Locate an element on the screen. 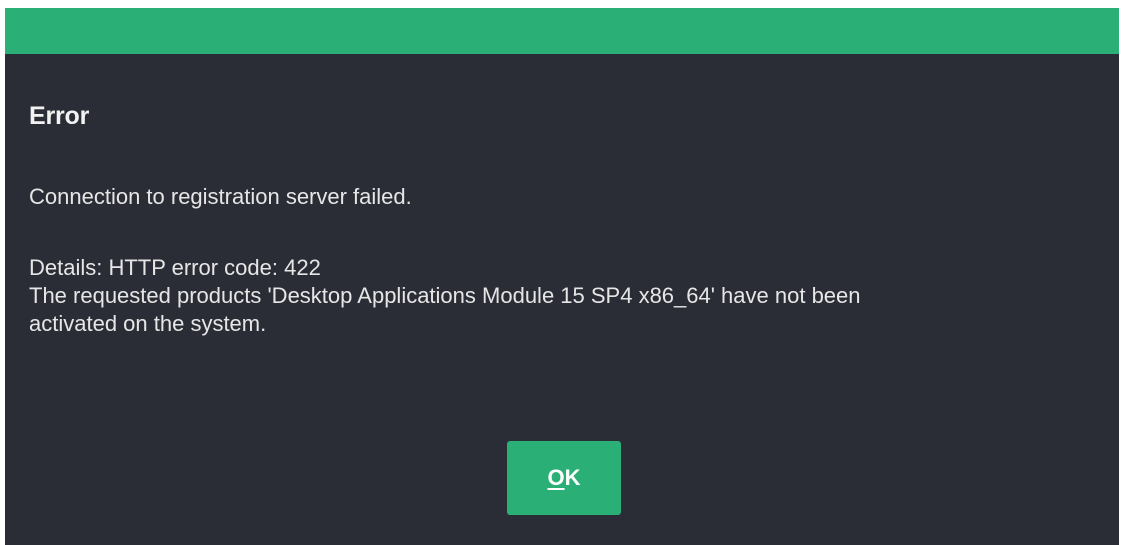 This screenshot has width=1124, height=545. ok-button-mnemonic: O is located at coordinates (556, 477).